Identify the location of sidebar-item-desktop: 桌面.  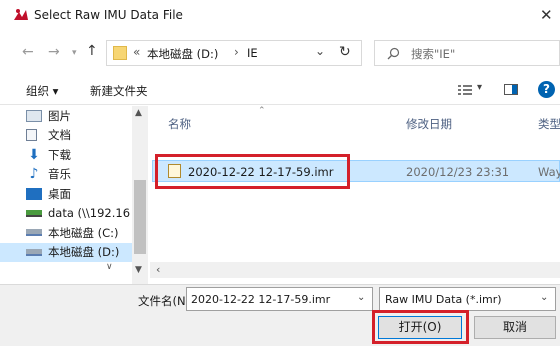
(74, 194).